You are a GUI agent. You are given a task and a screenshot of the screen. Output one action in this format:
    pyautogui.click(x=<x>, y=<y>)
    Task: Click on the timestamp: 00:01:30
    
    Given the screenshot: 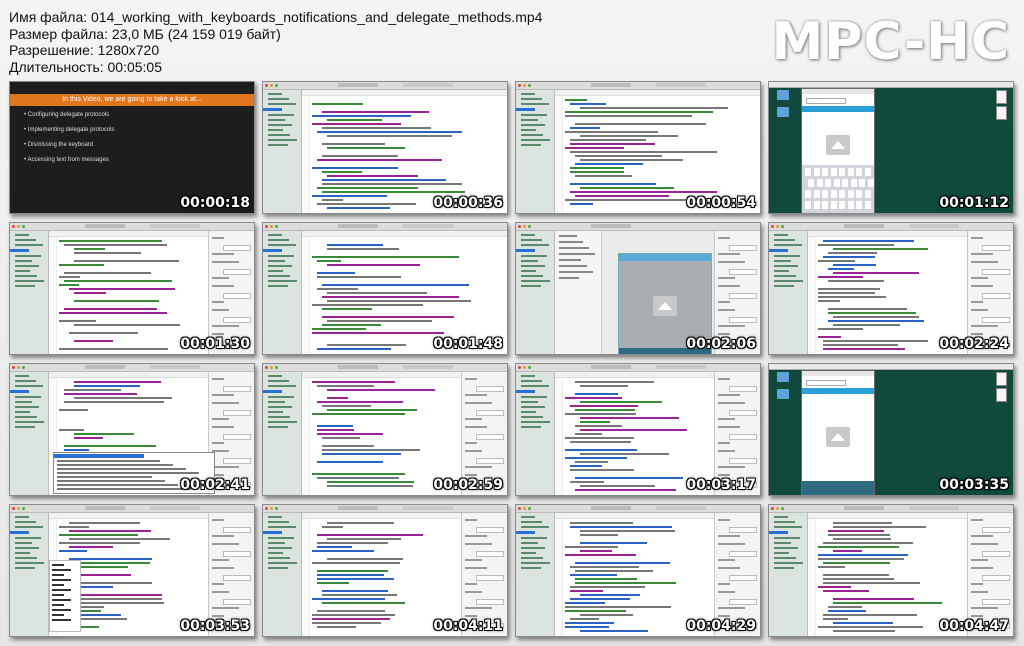 What is the action you would take?
    pyautogui.click(x=215, y=344)
    